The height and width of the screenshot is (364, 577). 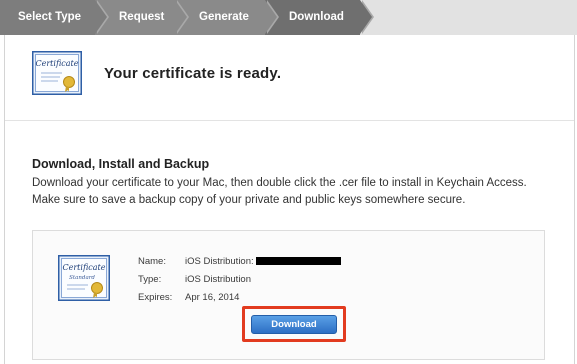 I want to click on name-value-text: iOS Distribution:, so click(x=219, y=261).